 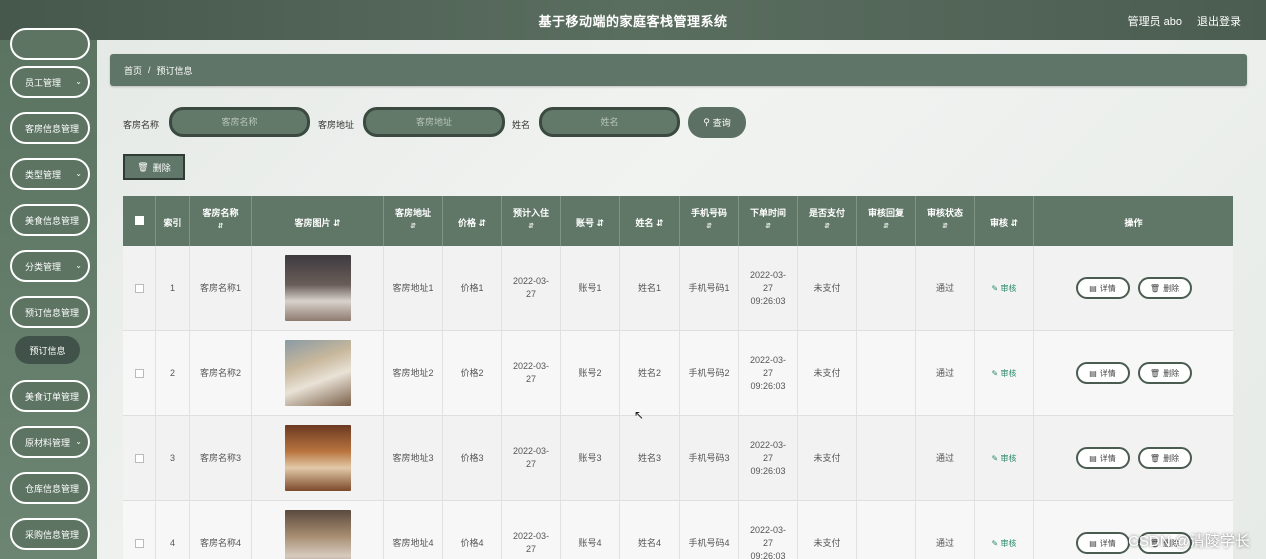 What do you see at coordinates (50, 220) in the screenshot?
I see `sidebar-item-food: 美食信息管理` at bounding box center [50, 220].